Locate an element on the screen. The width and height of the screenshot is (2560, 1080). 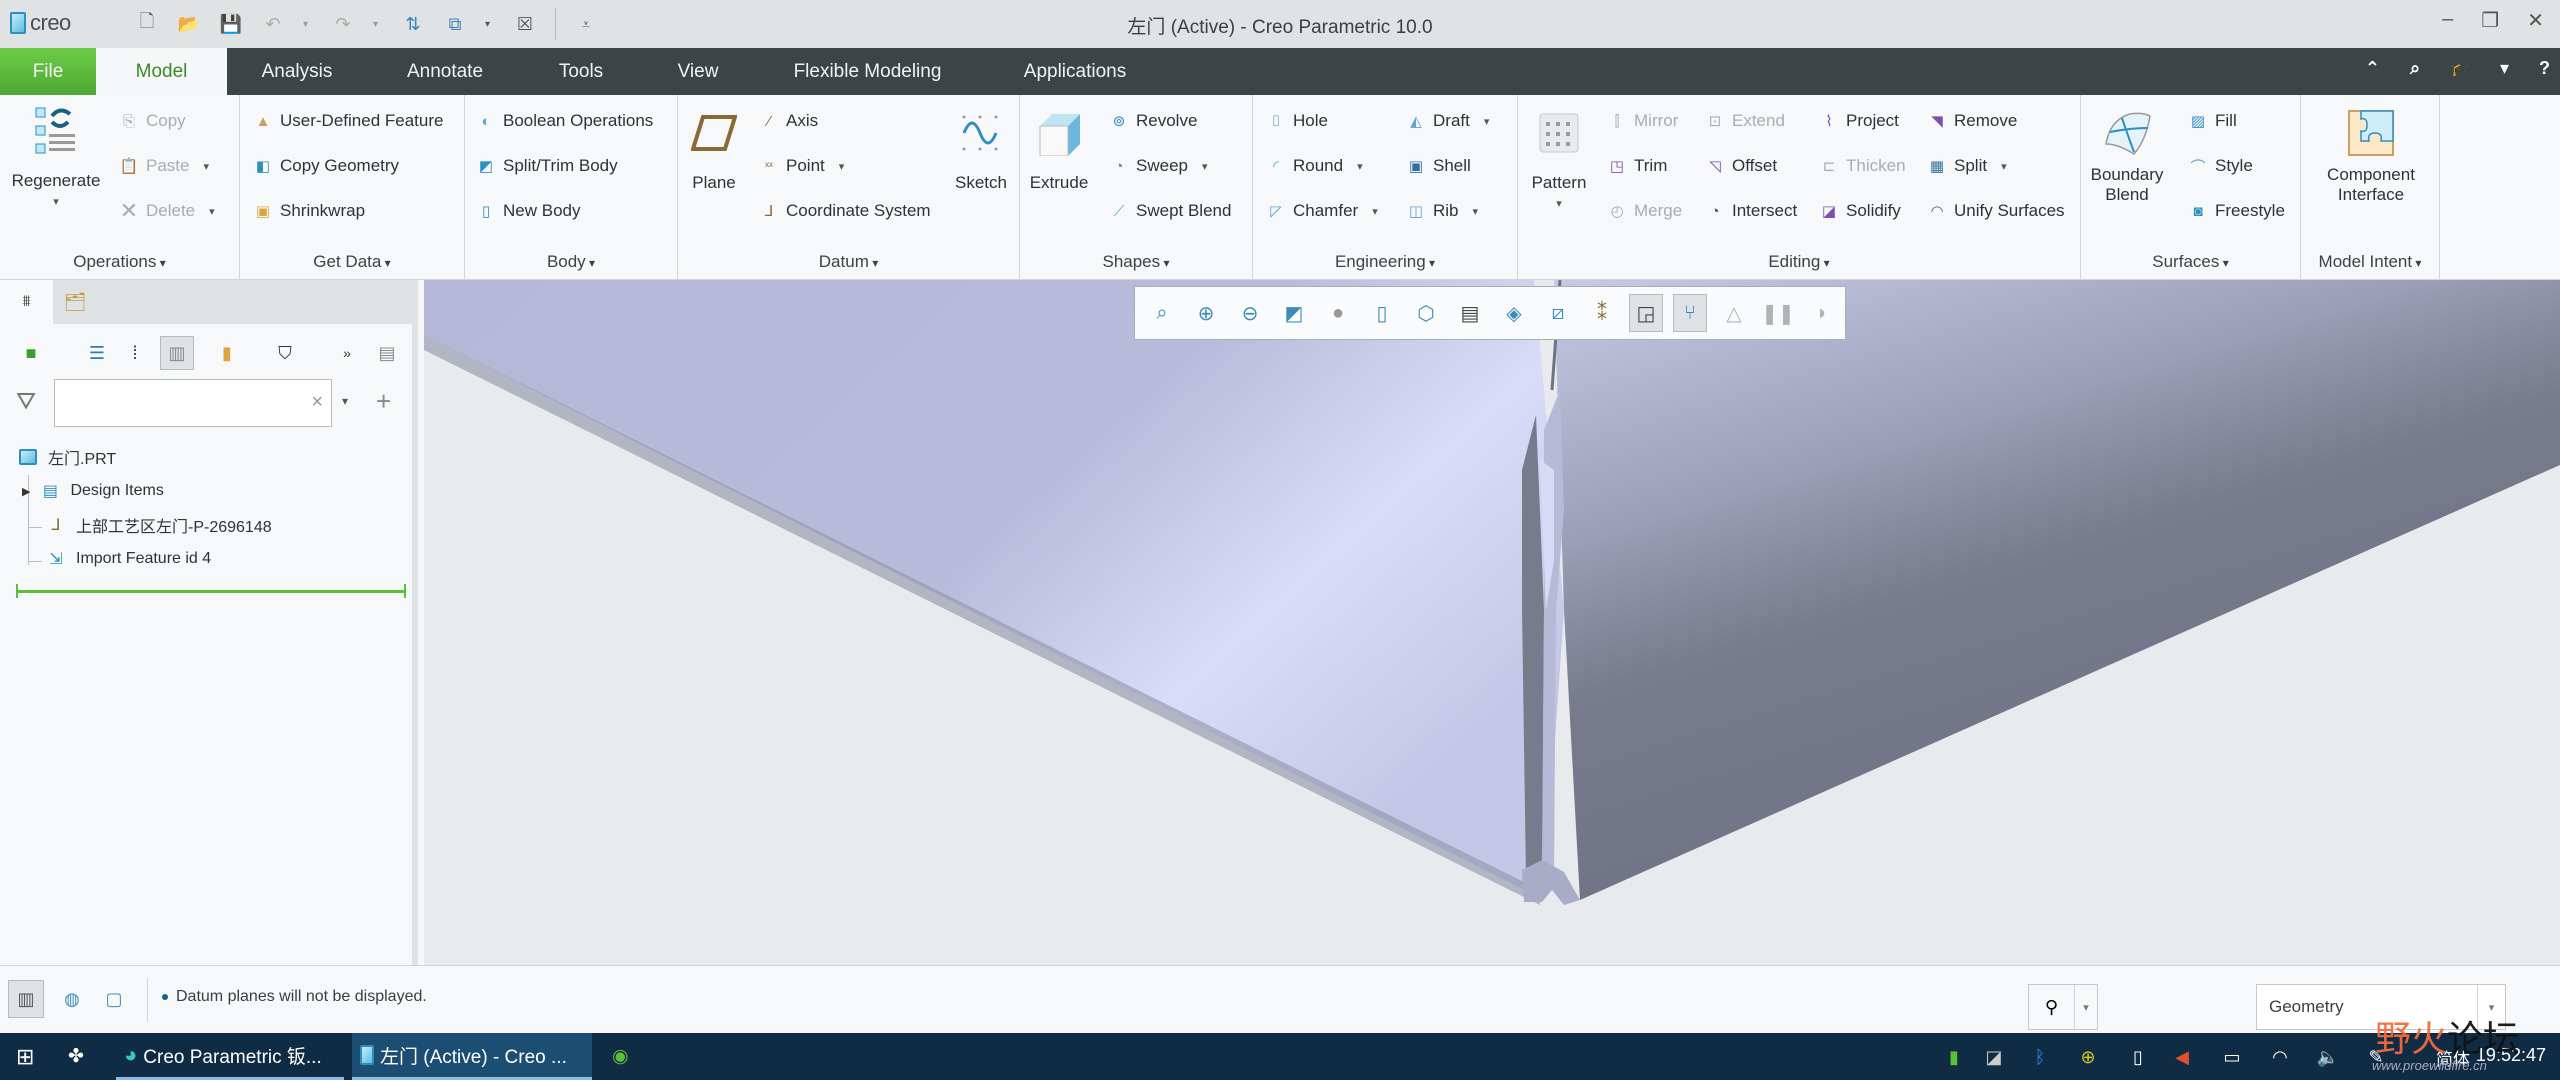
merge-button: ◴ Merge is located at coordinates (1644, 211).